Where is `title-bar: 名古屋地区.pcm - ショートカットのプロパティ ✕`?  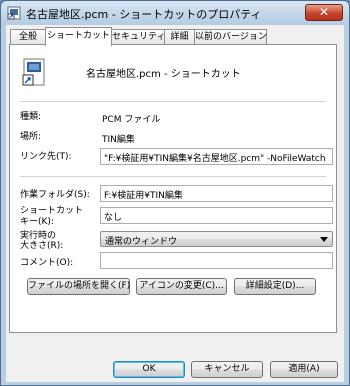
title-bar: 名古屋地区.pcm - ショートカットのプロパティ ✕ is located at coordinates (175, 13).